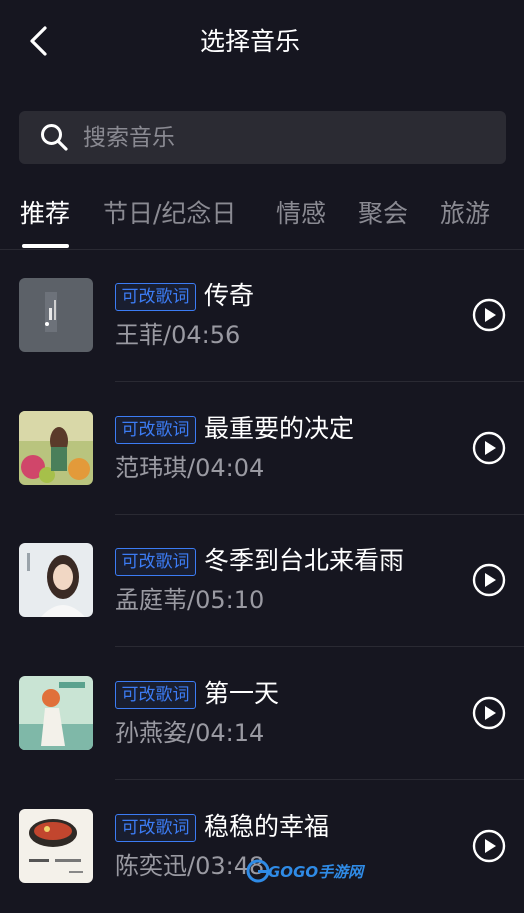  I want to click on song-title: 传奇, so click(229, 295).